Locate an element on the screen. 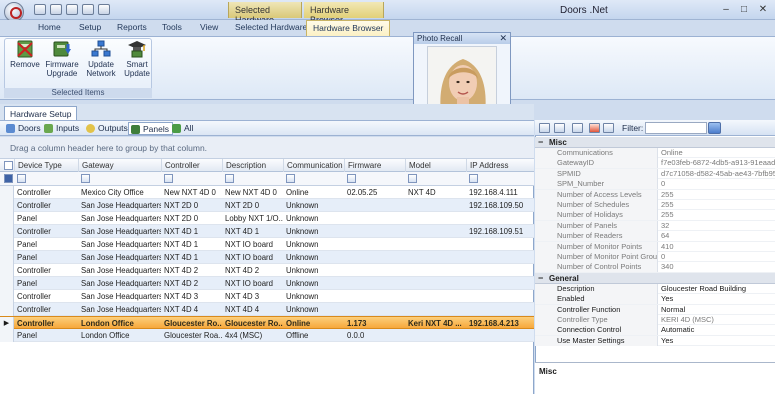  tab-hardware-browser: Hardware Browser is located at coordinates (348, 28).